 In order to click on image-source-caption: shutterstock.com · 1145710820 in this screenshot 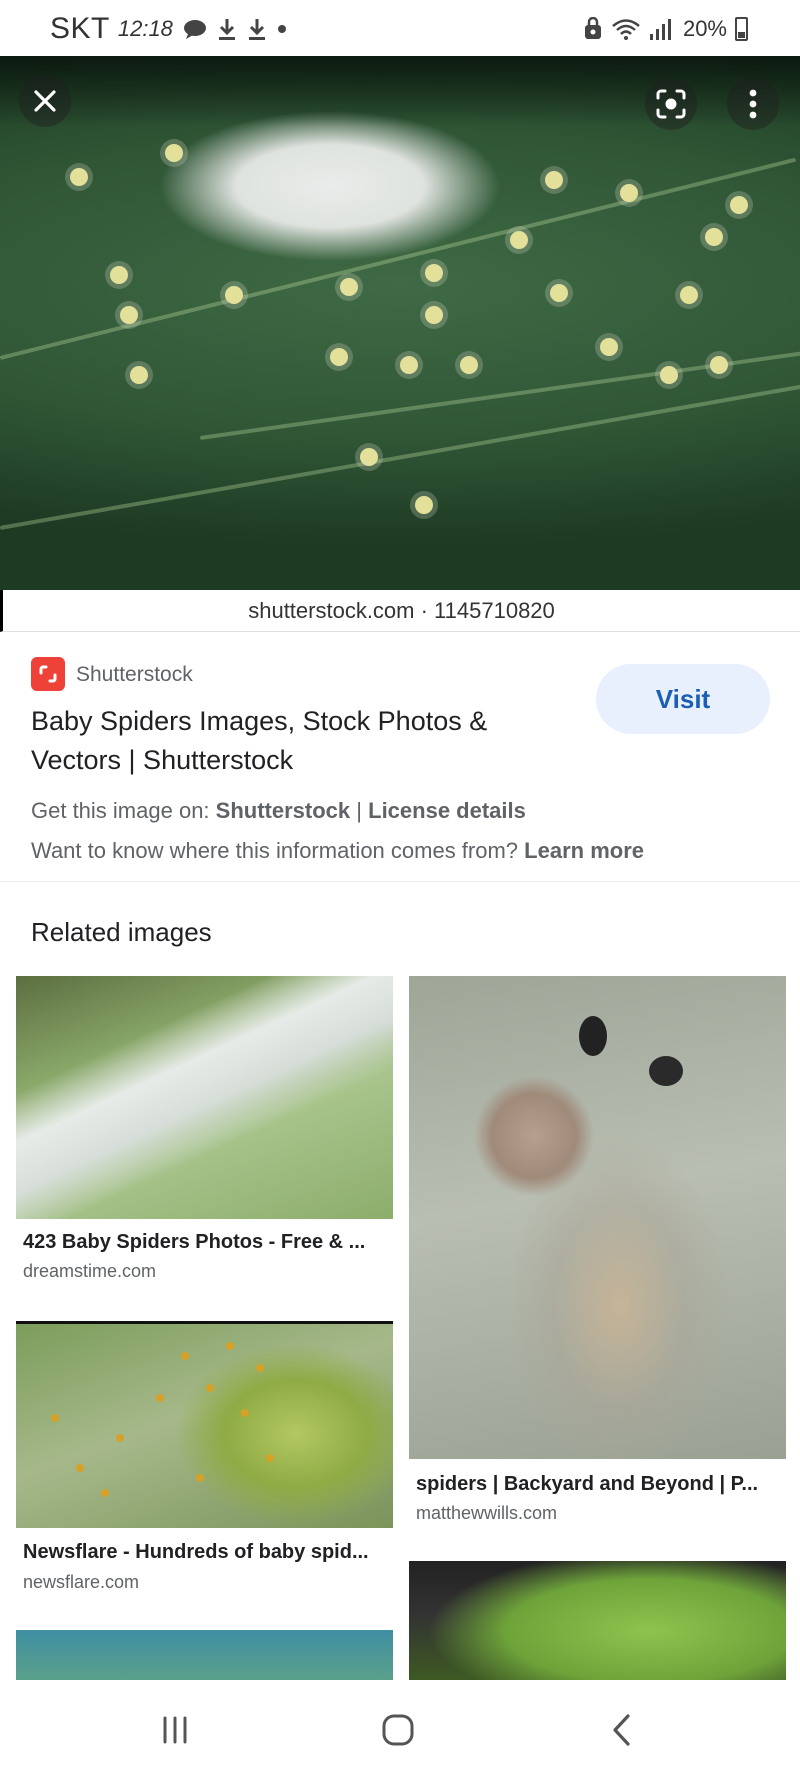, I will do `click(400, 611)`.